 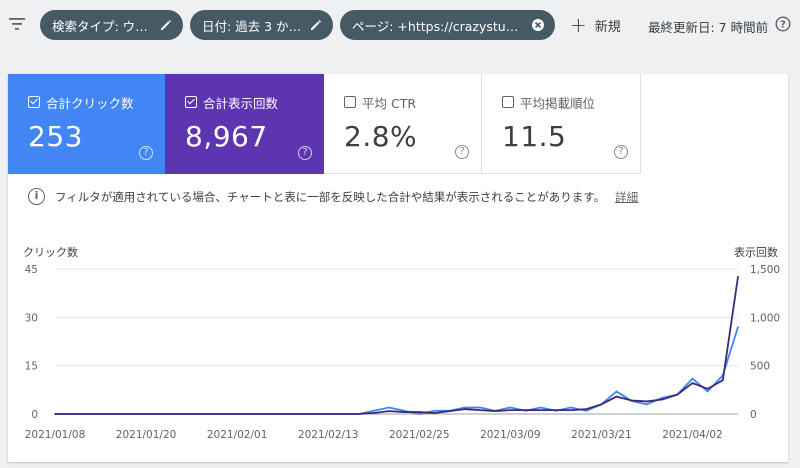 I want to click on filter-chip-date: 日付: 過去 3 か月間, so click(x=261, y=25).